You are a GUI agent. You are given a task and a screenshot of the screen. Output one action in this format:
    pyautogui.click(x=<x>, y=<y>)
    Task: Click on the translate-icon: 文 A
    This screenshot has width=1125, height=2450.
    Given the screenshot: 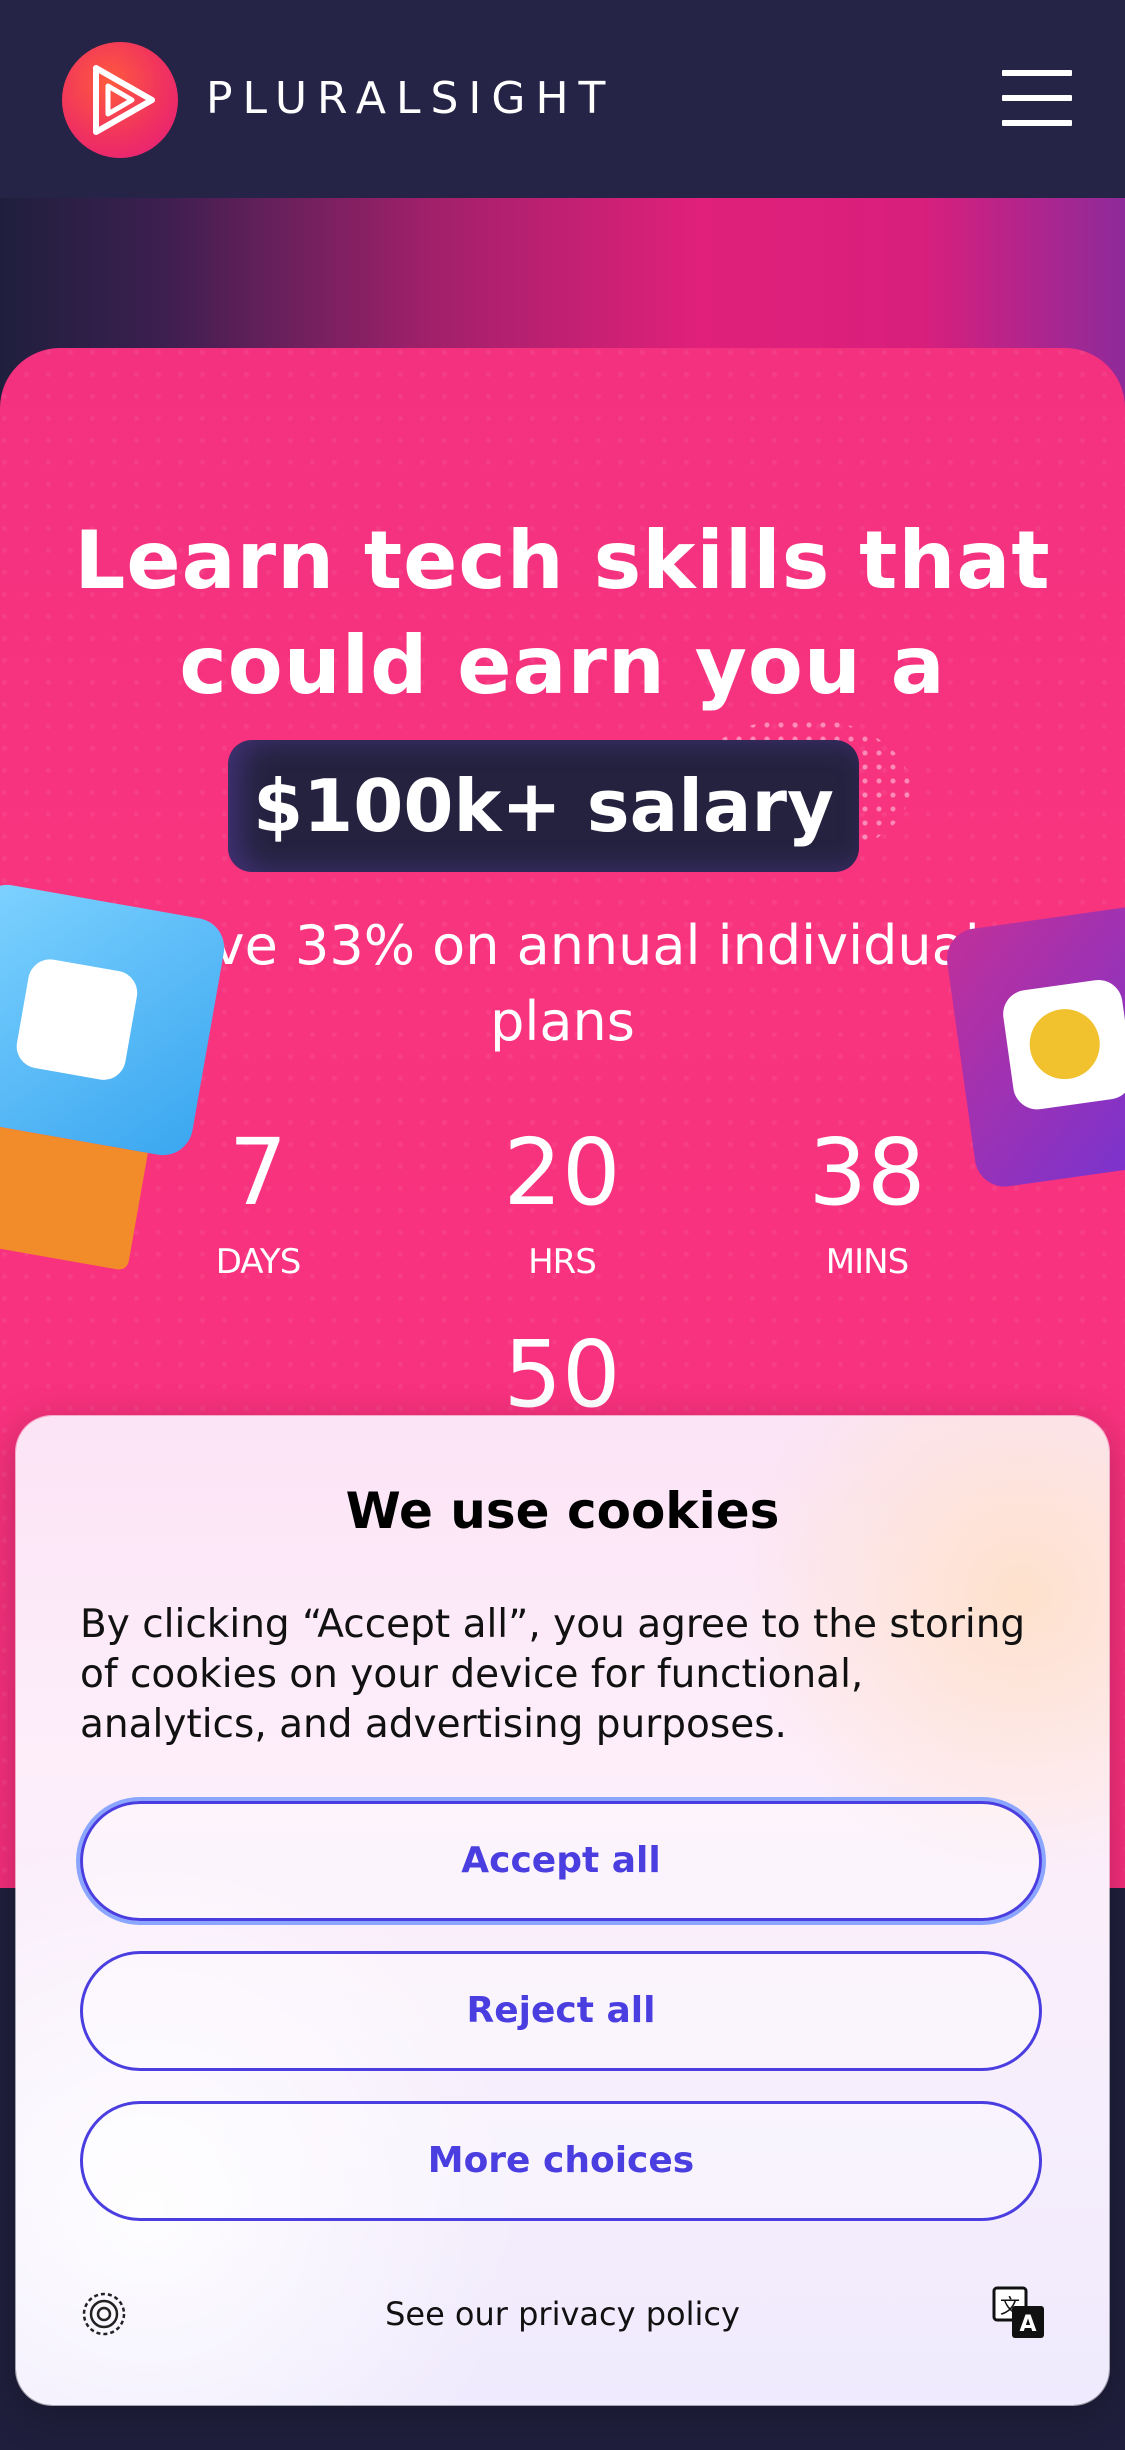 What is the action you would take?
    pyautogui.click(x=1019, y=2313)
    